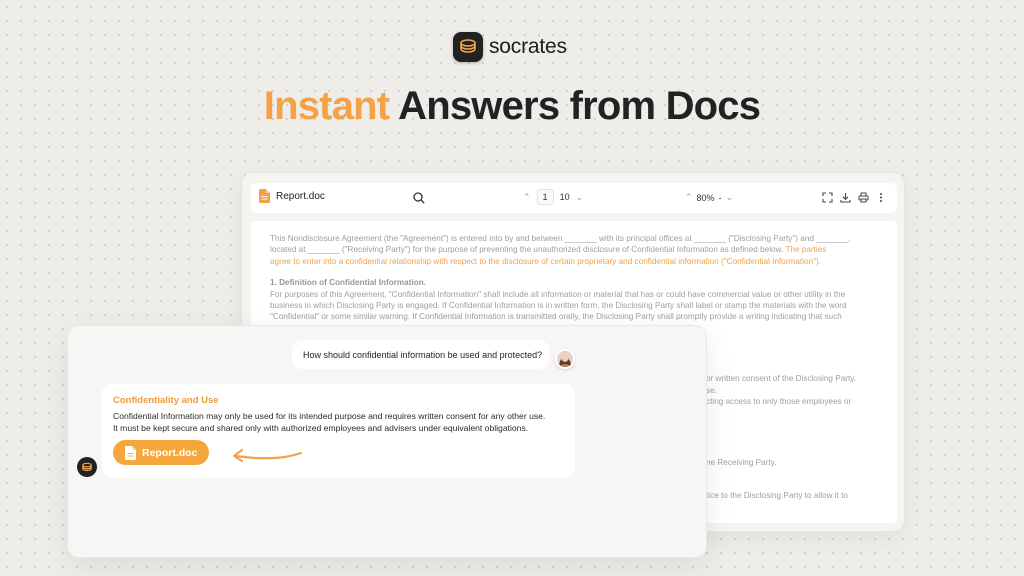 Image resolution: width=1024 pixels, height=576 pixels. I want to click on source-document-button: Report.doc, so click(161, 452).